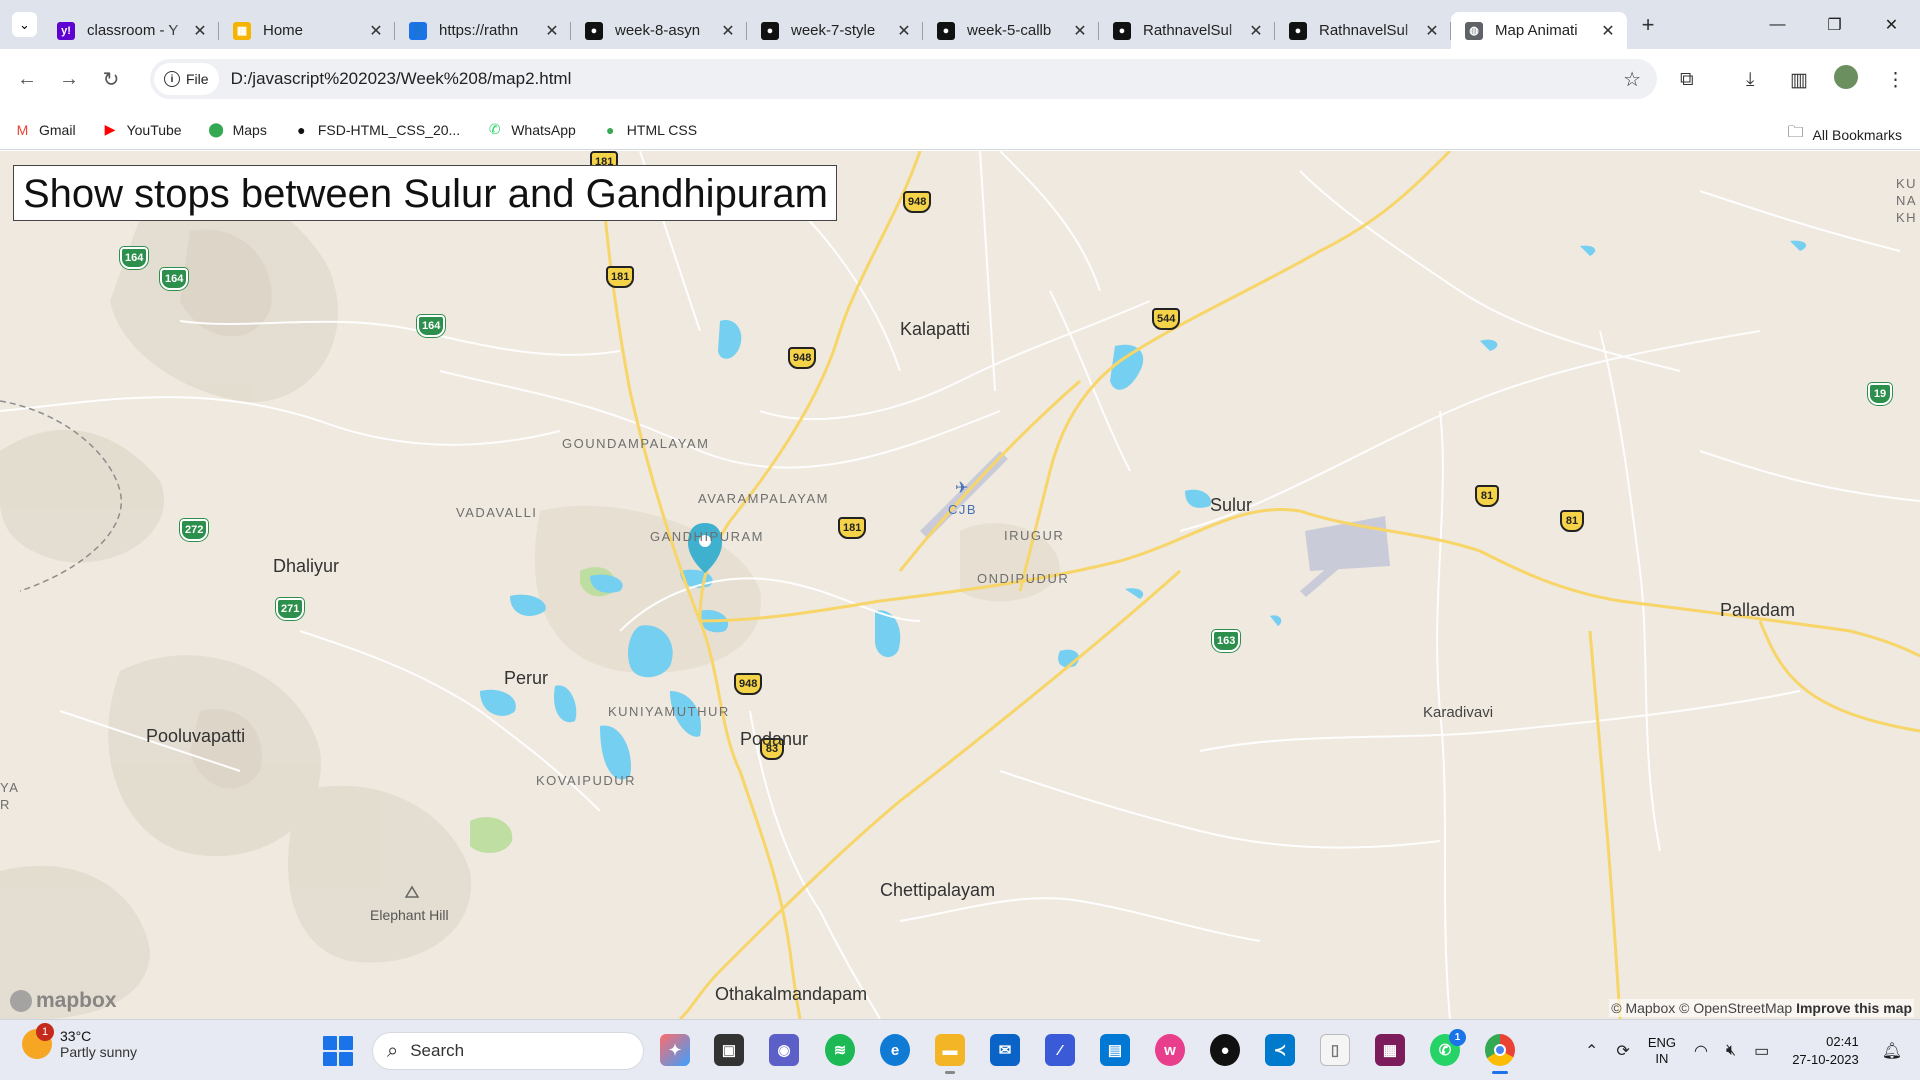 The width and height of the screenshot is (1920, 1081). I want to click on meet-video-icon: ◉, so click(784, 1050).